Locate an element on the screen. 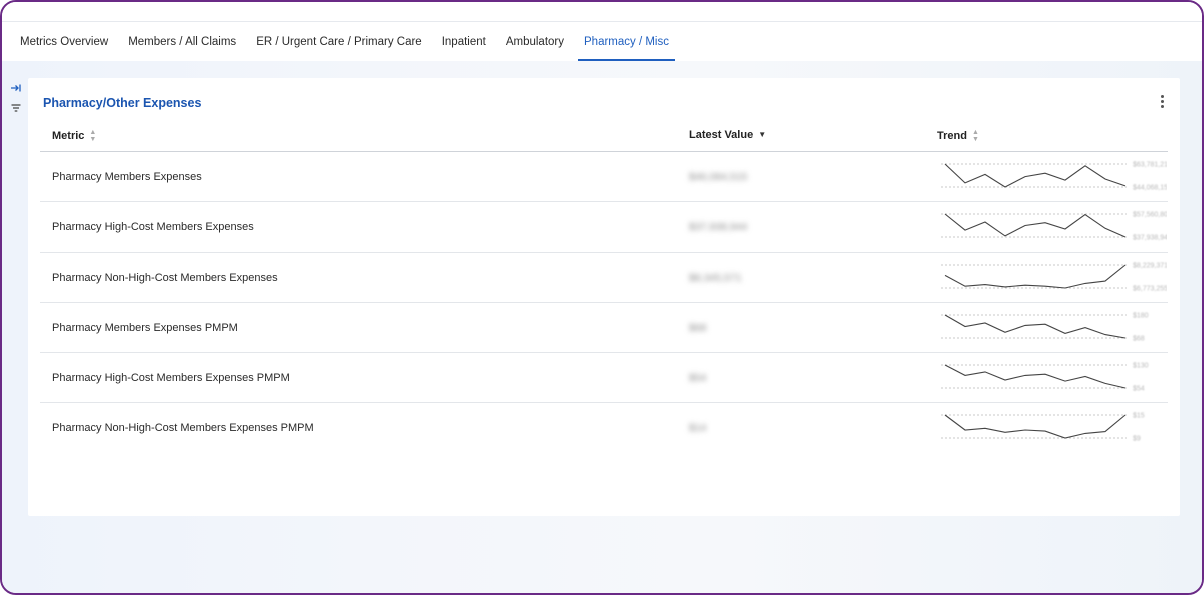 The width and height of the screenshot is (1204, 595). filter-icon is located at coordinates (16, 108).